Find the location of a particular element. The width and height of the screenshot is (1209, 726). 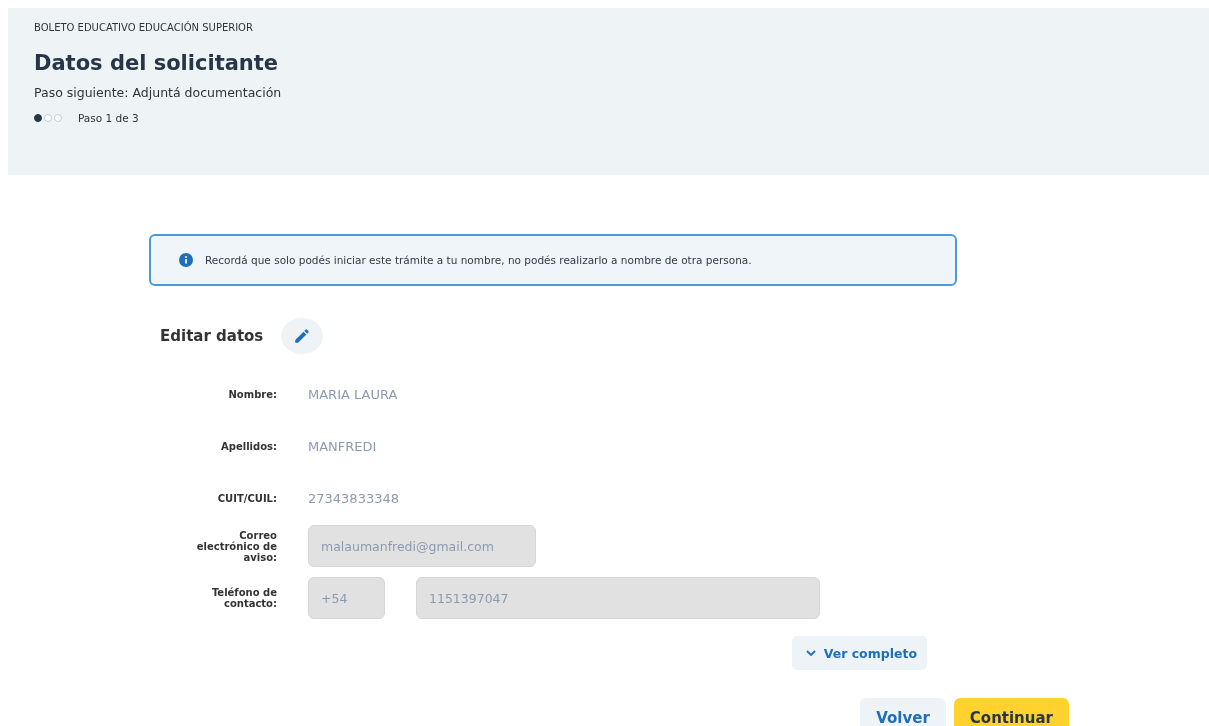

field-label: Nombre: is located at coordinates (252, 394).